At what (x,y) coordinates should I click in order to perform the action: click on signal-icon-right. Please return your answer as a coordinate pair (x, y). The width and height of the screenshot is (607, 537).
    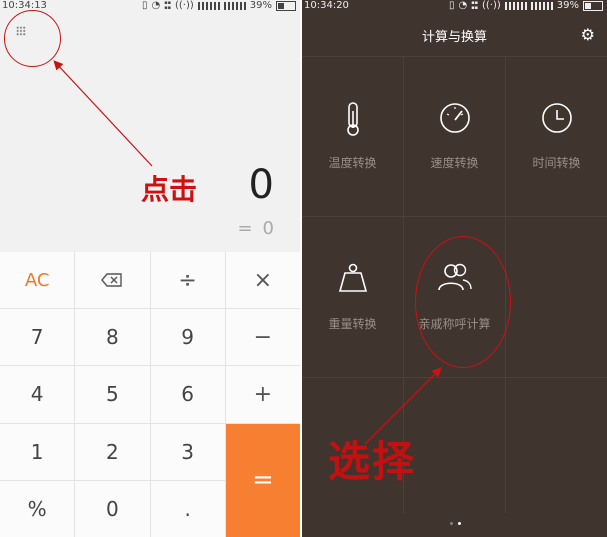
    Looking at the image, I should click on (515, 5).